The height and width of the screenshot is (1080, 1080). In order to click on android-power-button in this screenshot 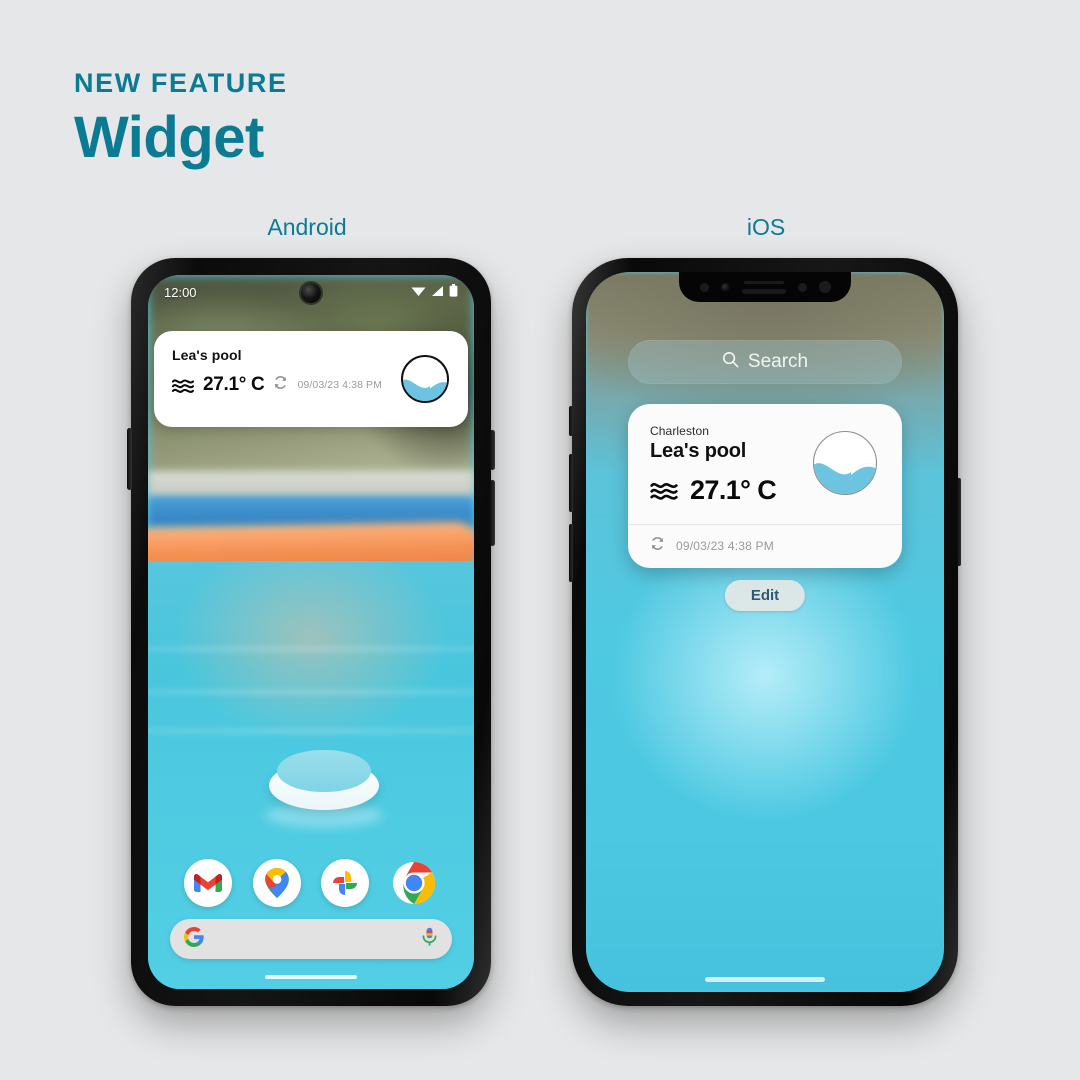, I will do `click(492, 450)`.